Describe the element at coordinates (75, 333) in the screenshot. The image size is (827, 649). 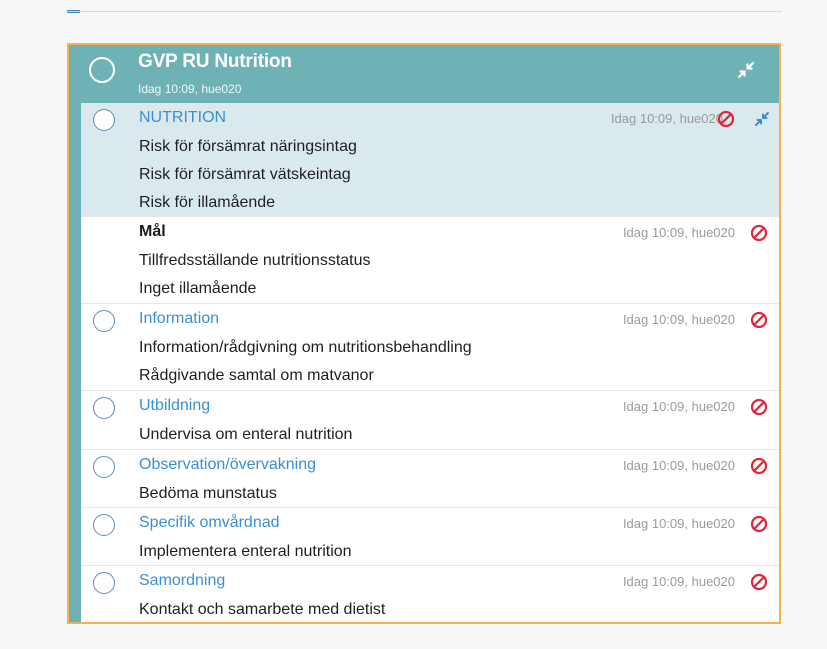
I see `card-left-rail` at that location.